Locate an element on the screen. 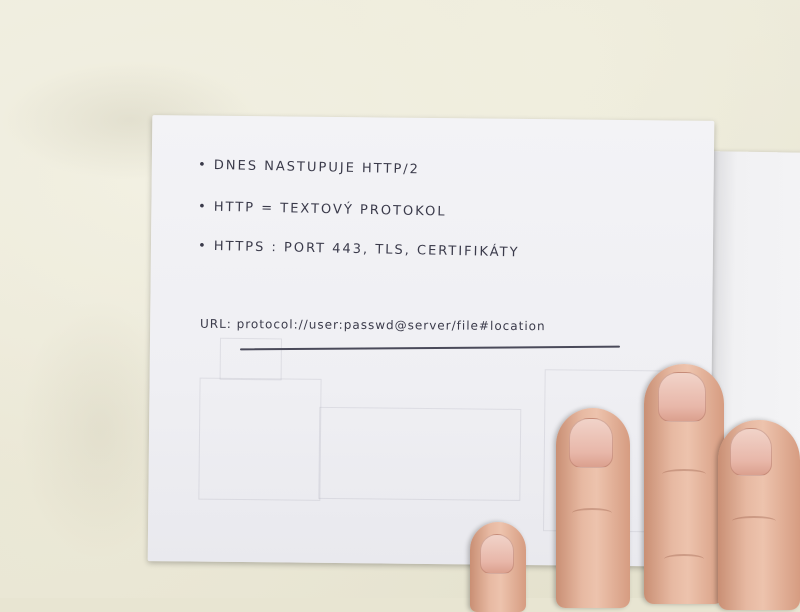  ring-finger is located at coordinates (593, 508).